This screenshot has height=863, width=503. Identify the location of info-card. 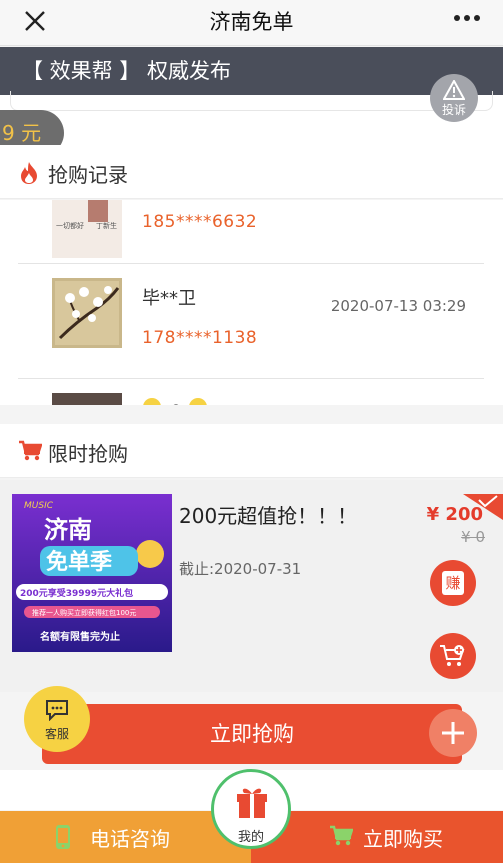
(251, 119).